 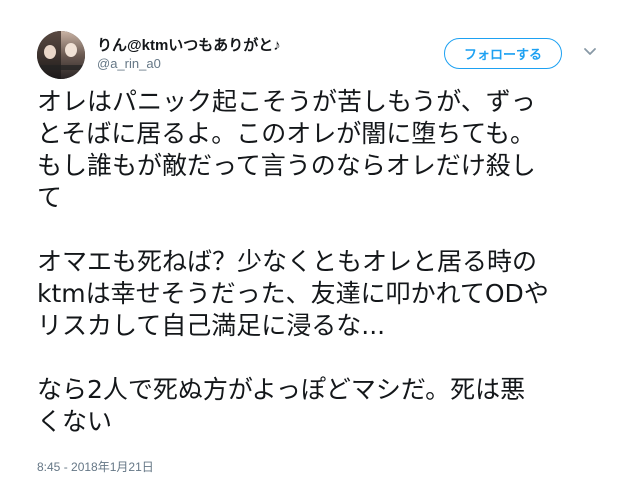 What do you see at coordinates (590, 52) in the screenshot?
I see `chevron-down-icon` at bounding box center [590, 52].